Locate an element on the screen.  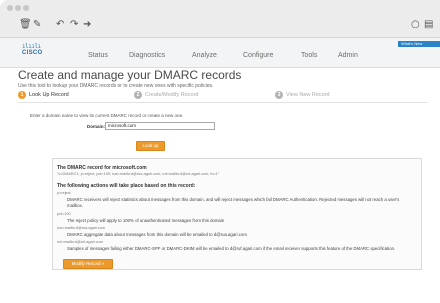
lookup-button: Look up is located at coordinates (150, 146).